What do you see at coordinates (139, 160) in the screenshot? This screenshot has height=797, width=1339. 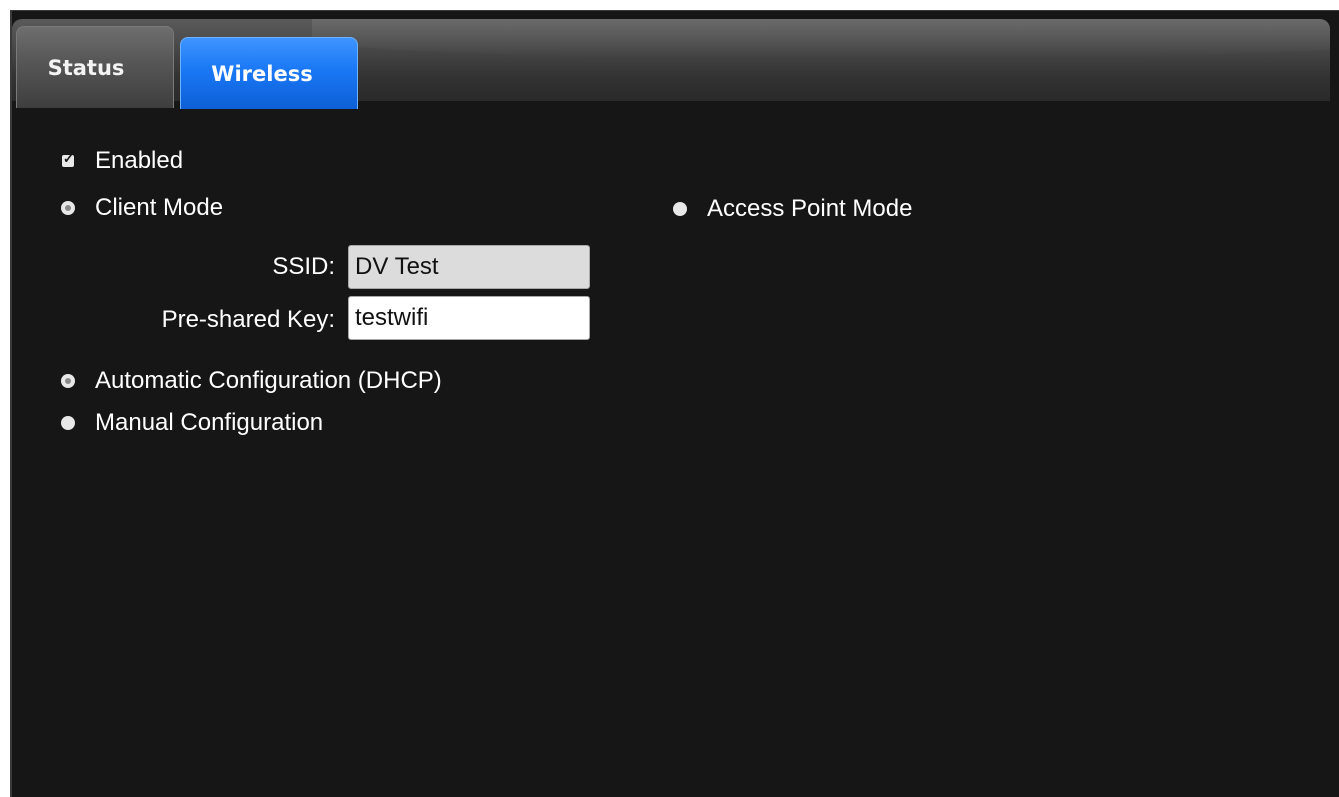 I see `enabled-label: Enabled` at bounding box center [139, 160].